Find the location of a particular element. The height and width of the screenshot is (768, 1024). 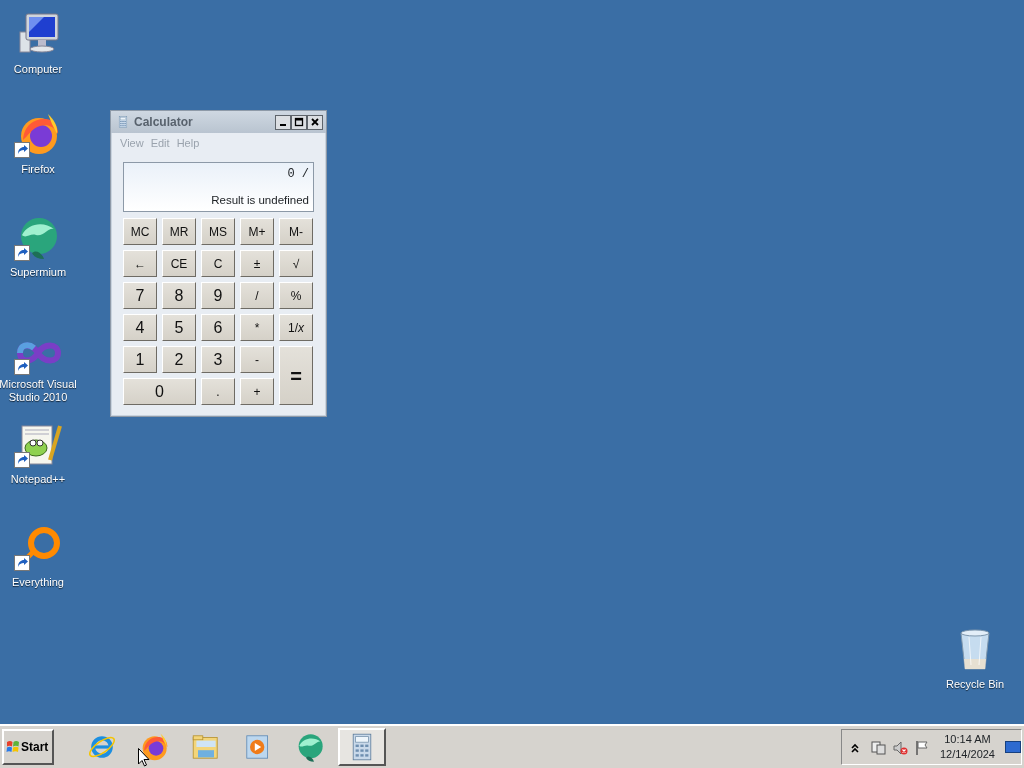

minimize-icon is located at coordinates (283, 124).